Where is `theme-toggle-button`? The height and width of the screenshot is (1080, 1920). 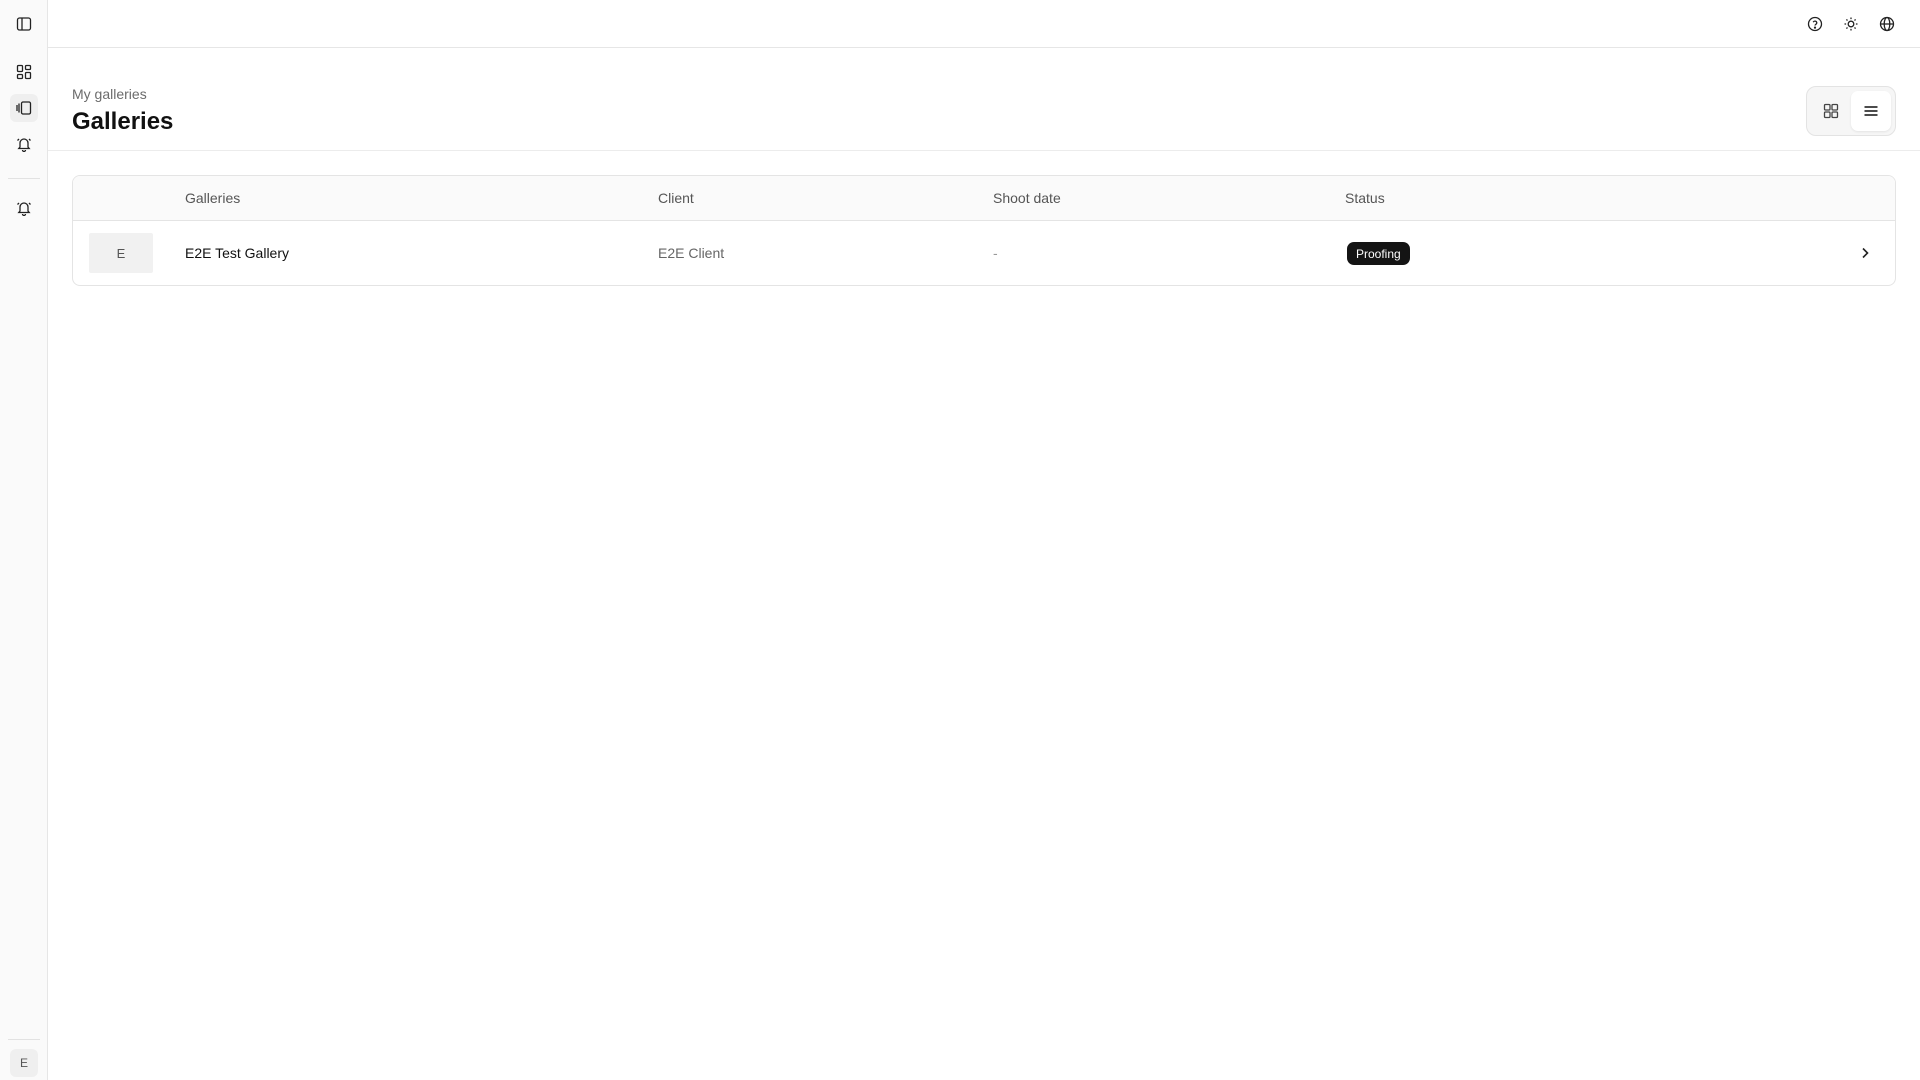 theme-toggle-button is located at coordinates (1851, 24).